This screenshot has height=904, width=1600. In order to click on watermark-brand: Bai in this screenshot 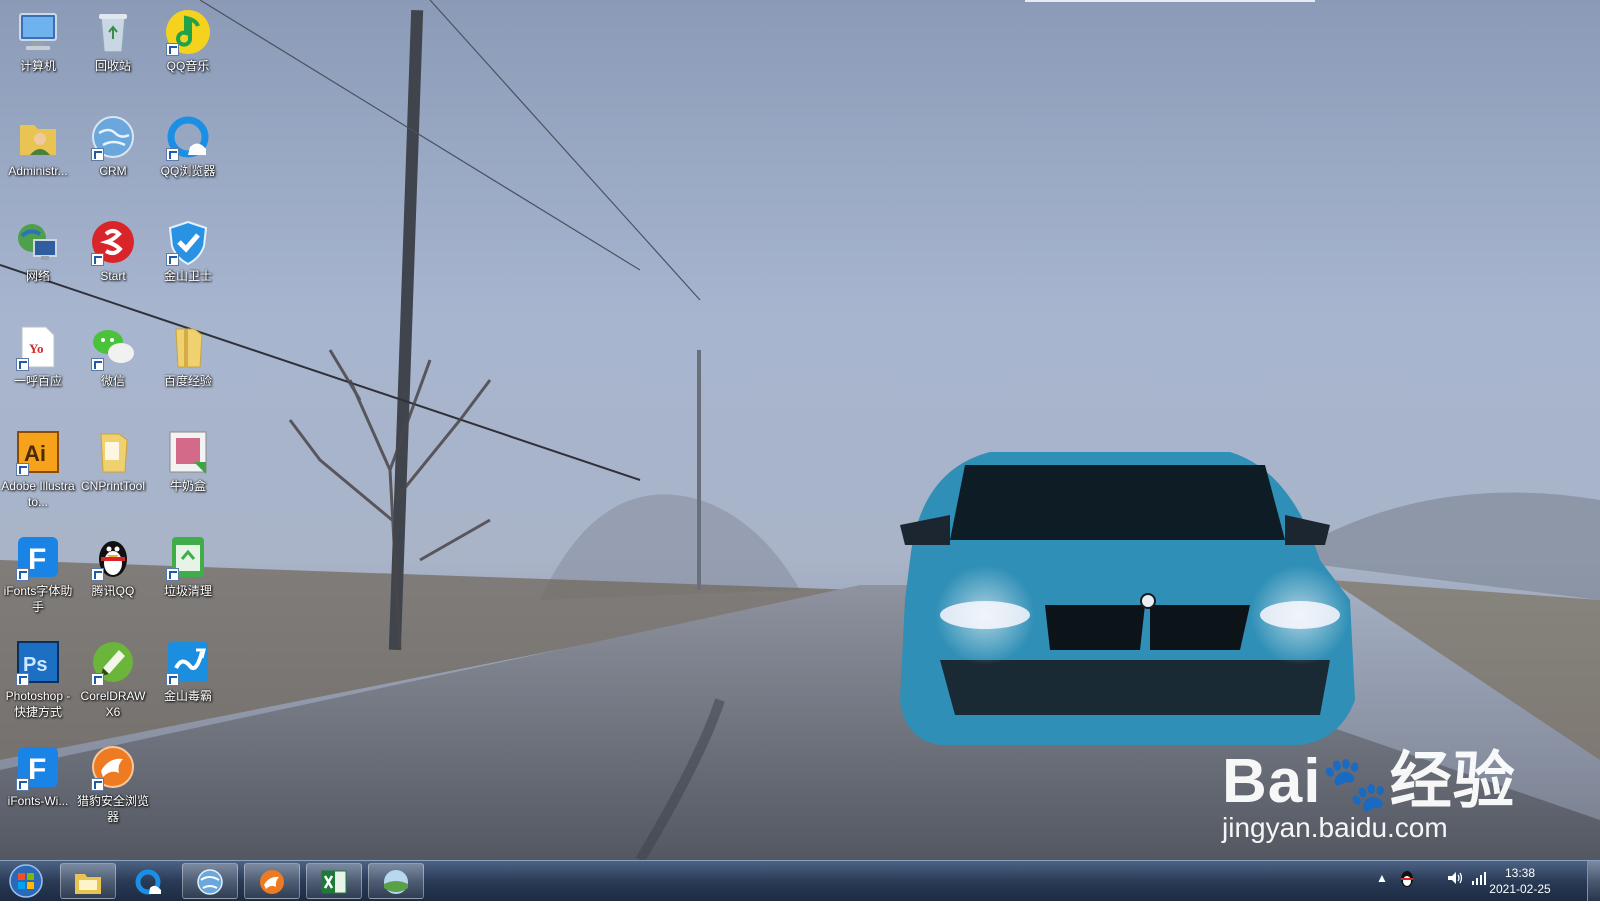, I will do `click(1272, 781)`.